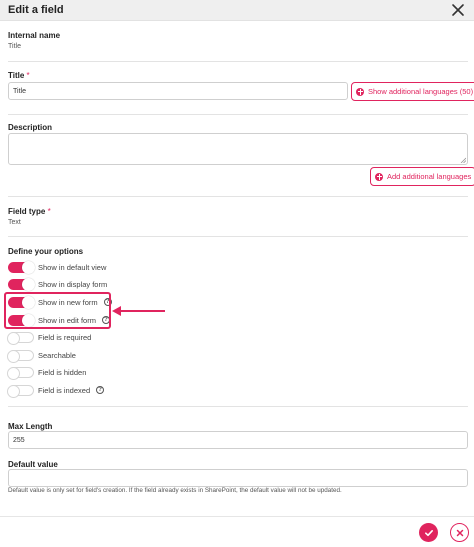 Image resolution: width=474 pixels, height=547 pixels. I want to click on option-show-in-default-view: Show in default view, so click(57, 267).